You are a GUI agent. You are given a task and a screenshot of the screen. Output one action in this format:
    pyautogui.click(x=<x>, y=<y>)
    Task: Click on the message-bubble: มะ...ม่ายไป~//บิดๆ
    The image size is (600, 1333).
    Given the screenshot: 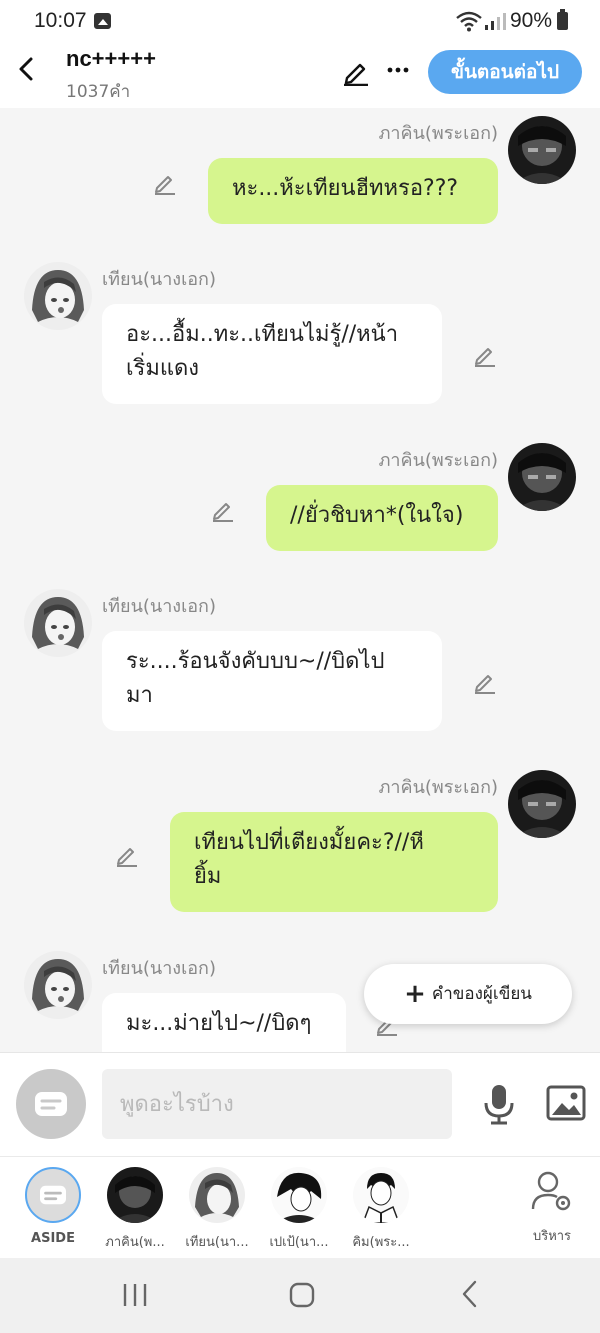 What is the action you would take?
    pyautogui.click(x=224, y=1022)
    